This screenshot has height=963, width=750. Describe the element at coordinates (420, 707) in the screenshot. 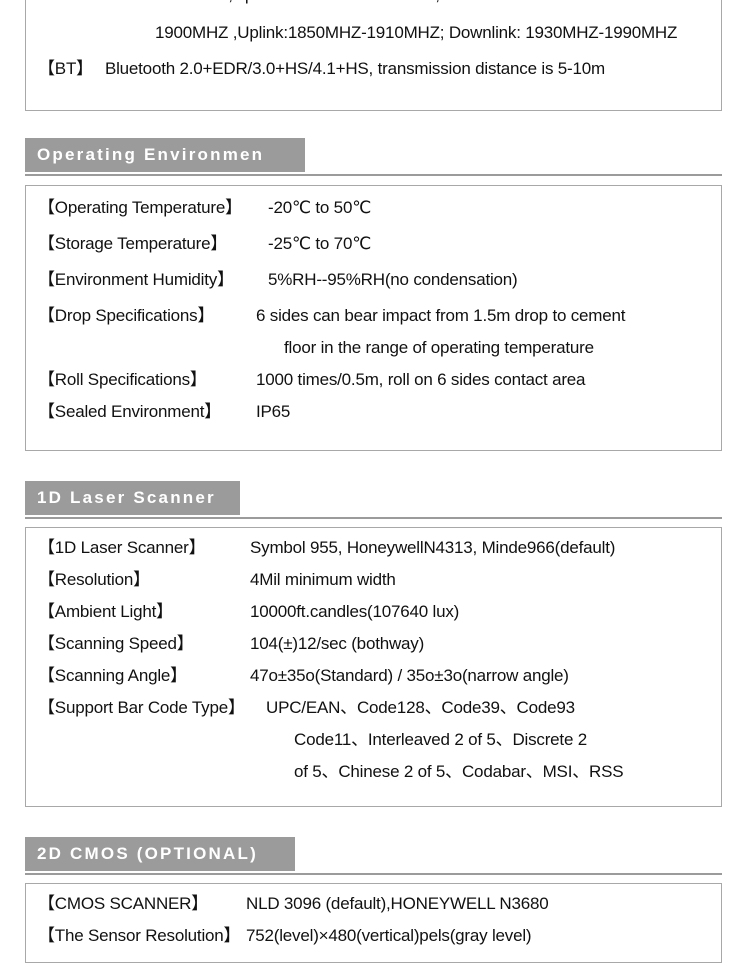

I see `spec-value: UPC/EAN、Code128、Code39、Code93` at that location.